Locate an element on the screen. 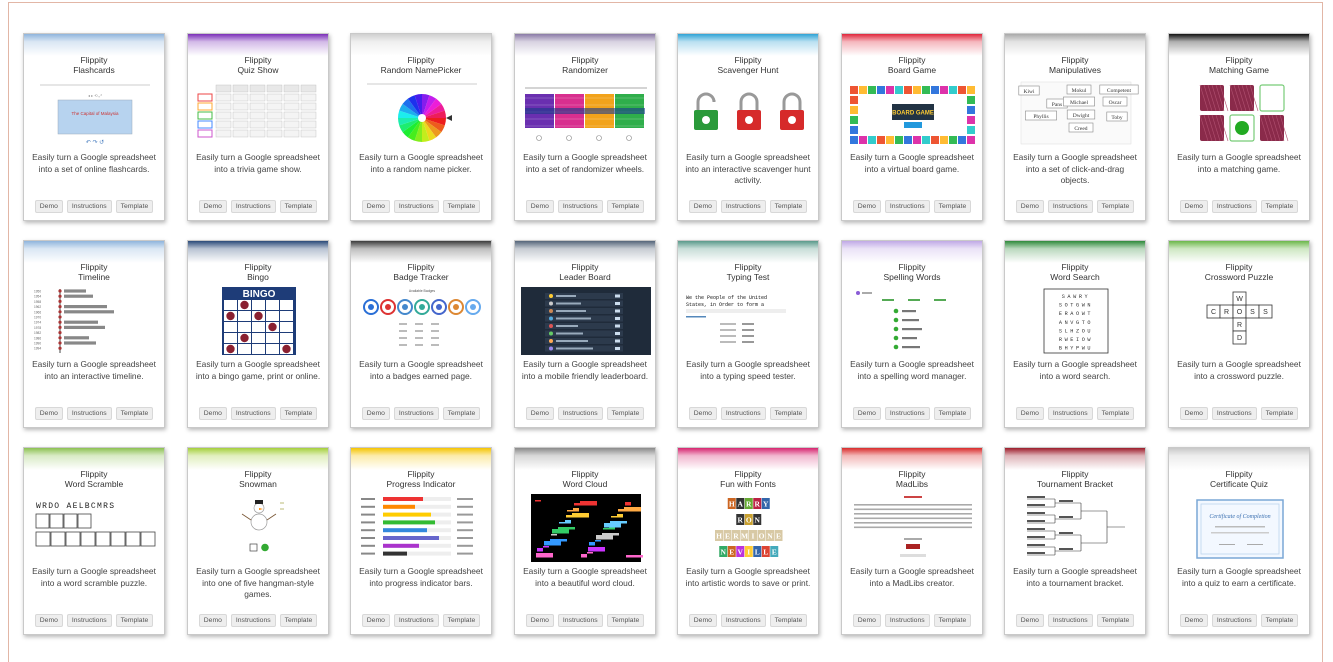  card-title: Leader Board is located at coordinates (585, 277).